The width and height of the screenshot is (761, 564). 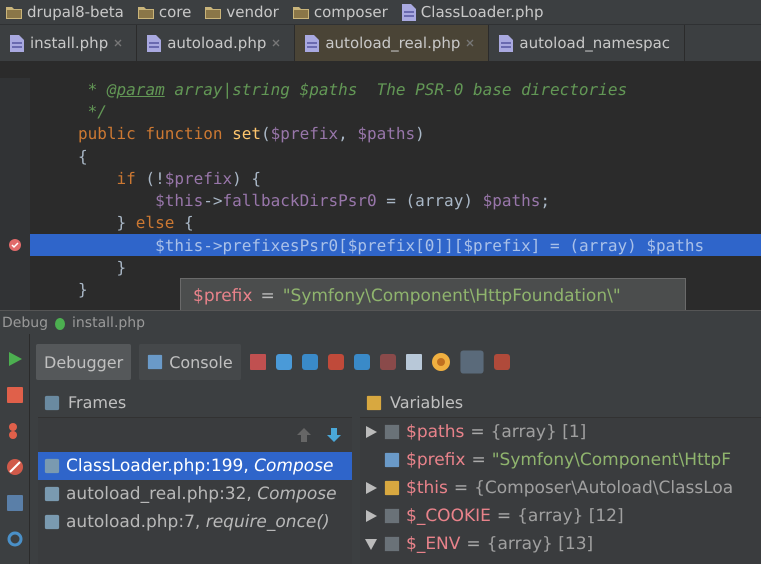 What do you see at coordinates (560, 432) in the screenshot?
I see `variable-row: $paths = {array} [1]` at bounding box center [560, 432].